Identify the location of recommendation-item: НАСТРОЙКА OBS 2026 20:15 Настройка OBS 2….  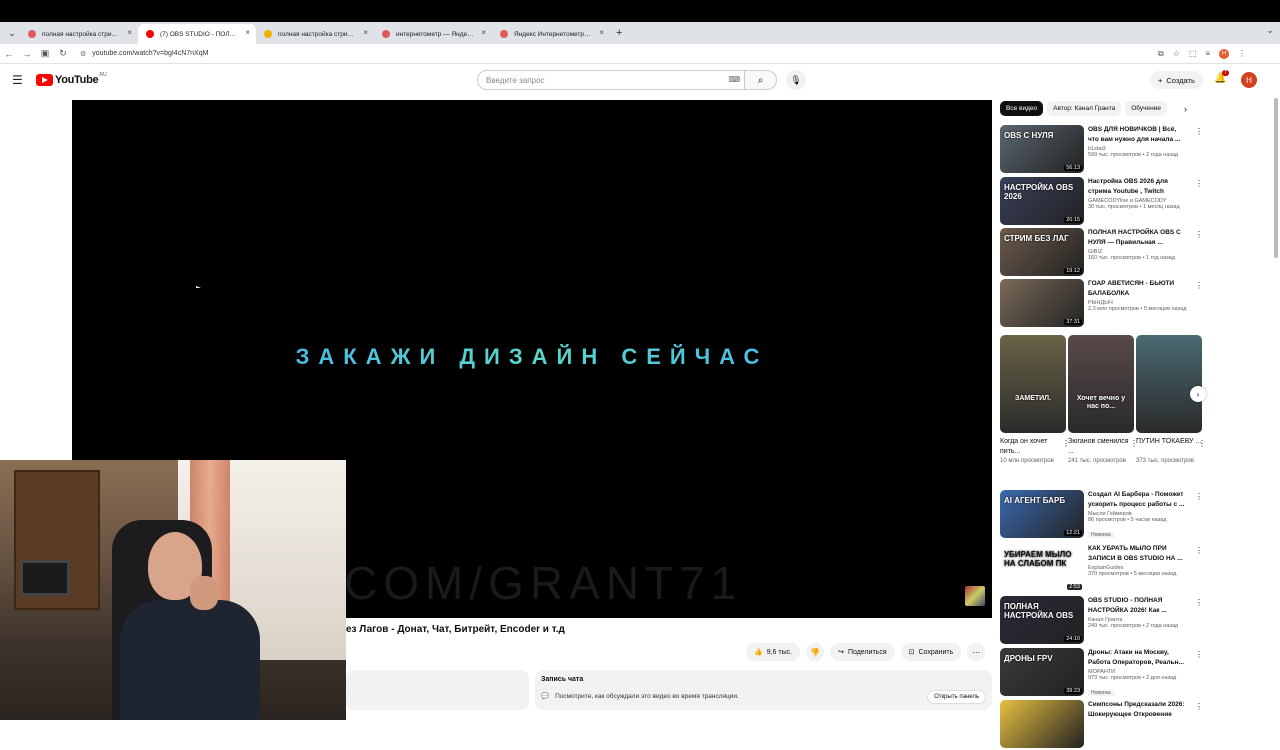
(1101, 202).